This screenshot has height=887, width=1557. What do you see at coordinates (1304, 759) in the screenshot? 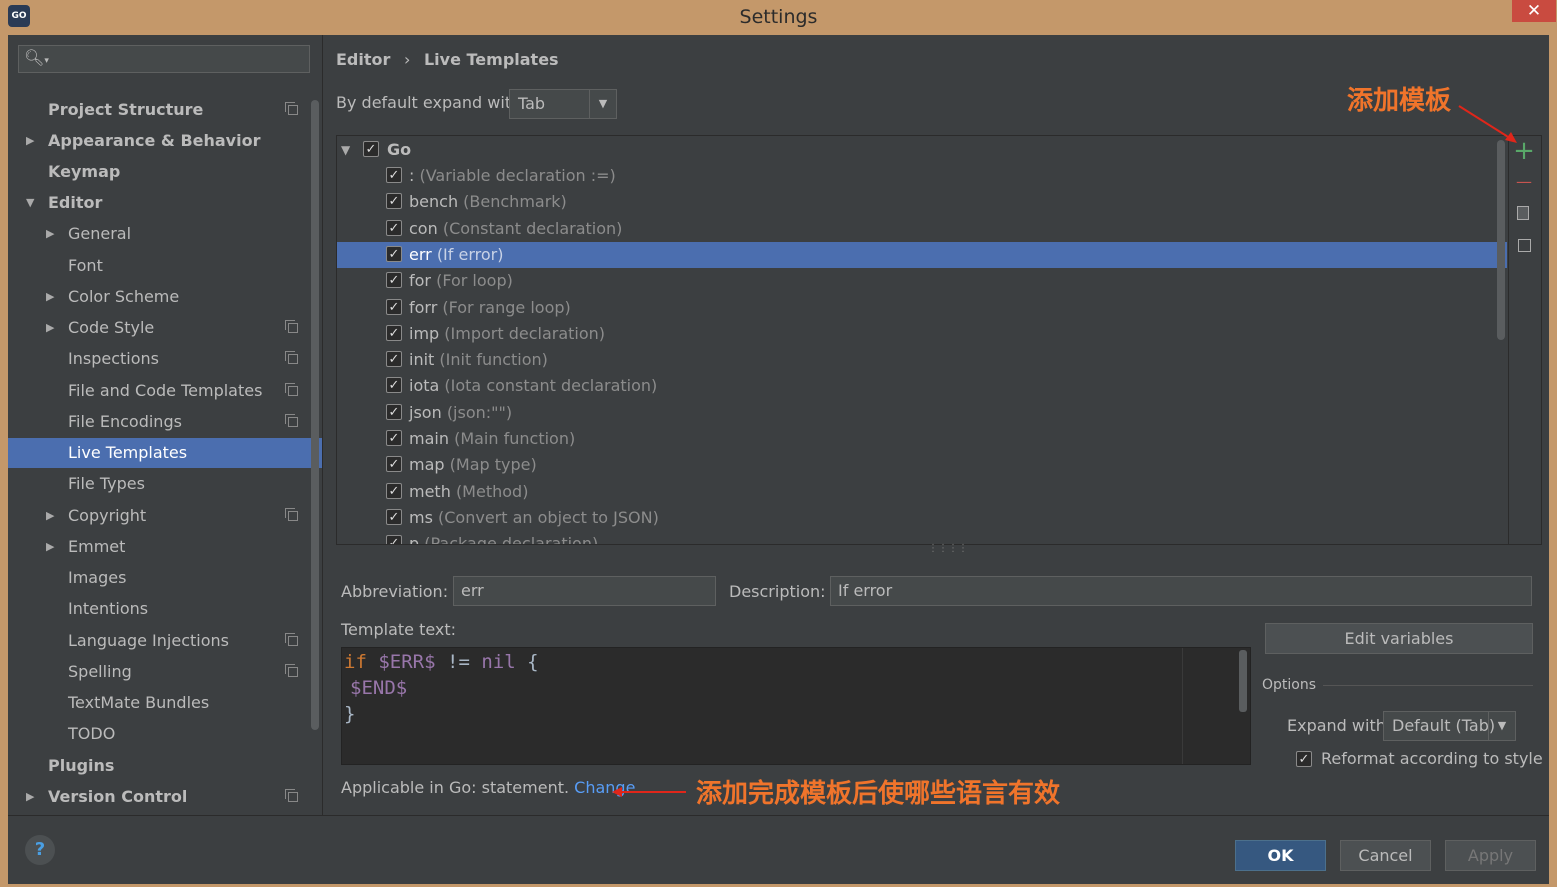
I see `reformat-checkbox: ✓` at bounding box center [1304, 759].